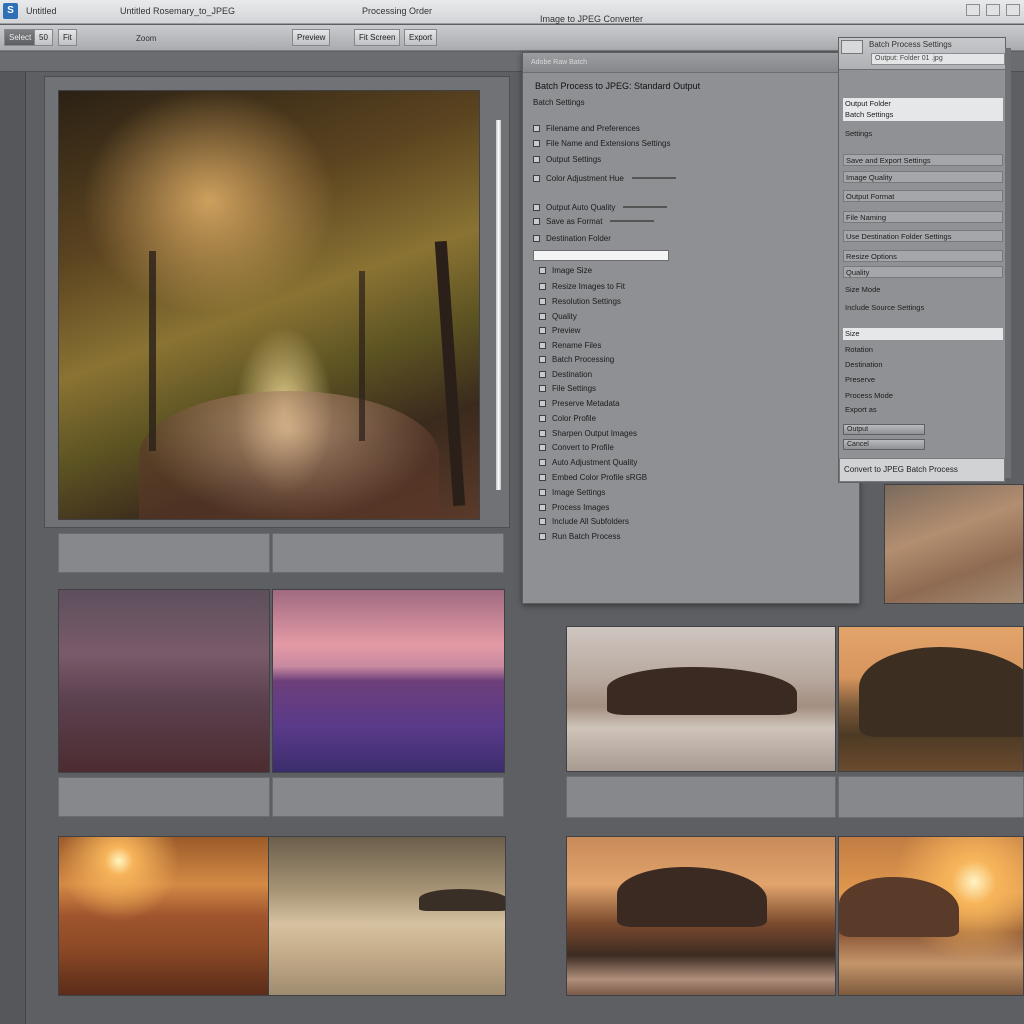  Describe the element at coordinates (567, 389) in the screenshot. I see `dialog-option-row: File Settings` at that location.